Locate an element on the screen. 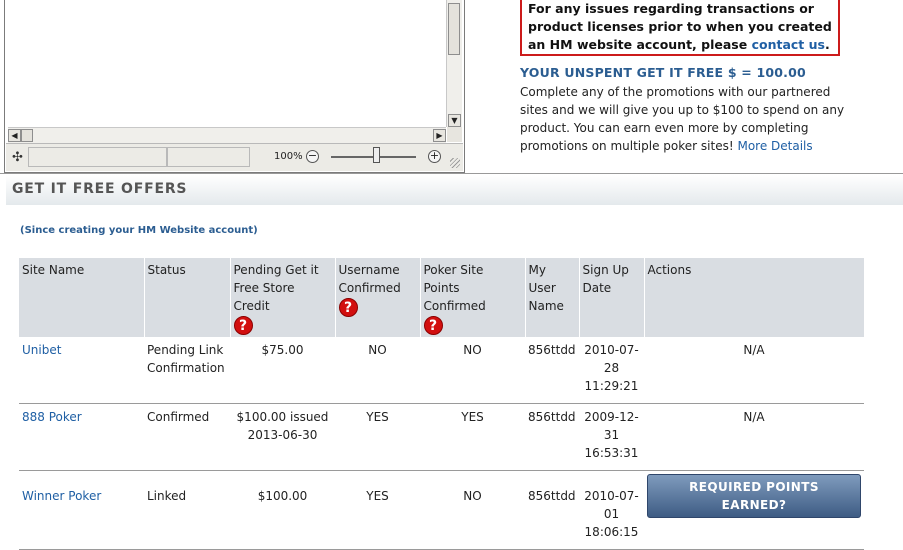 The width and height of the screenshot is (903, 550). scroll-right-arrow-icon: ▶ is located at coordinates (439, 135).